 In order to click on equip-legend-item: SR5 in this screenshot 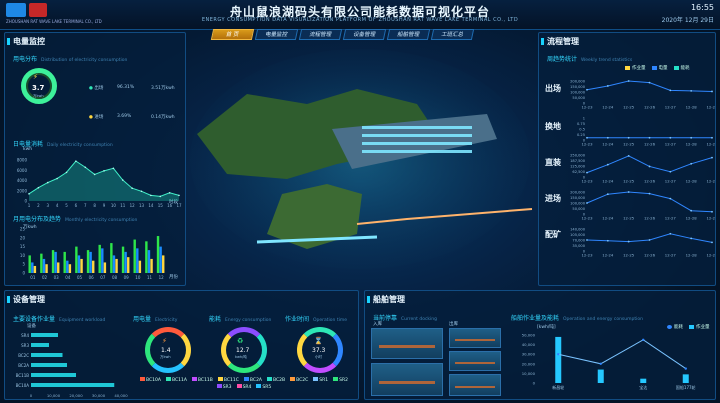, I will do `click(263, 387)`.